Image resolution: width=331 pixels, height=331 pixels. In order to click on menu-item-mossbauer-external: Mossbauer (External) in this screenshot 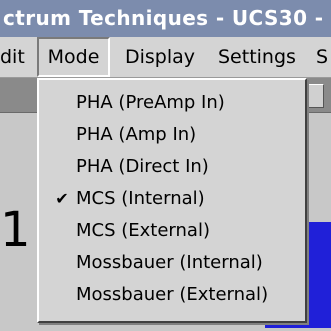, I will do `click(172, 294)`.